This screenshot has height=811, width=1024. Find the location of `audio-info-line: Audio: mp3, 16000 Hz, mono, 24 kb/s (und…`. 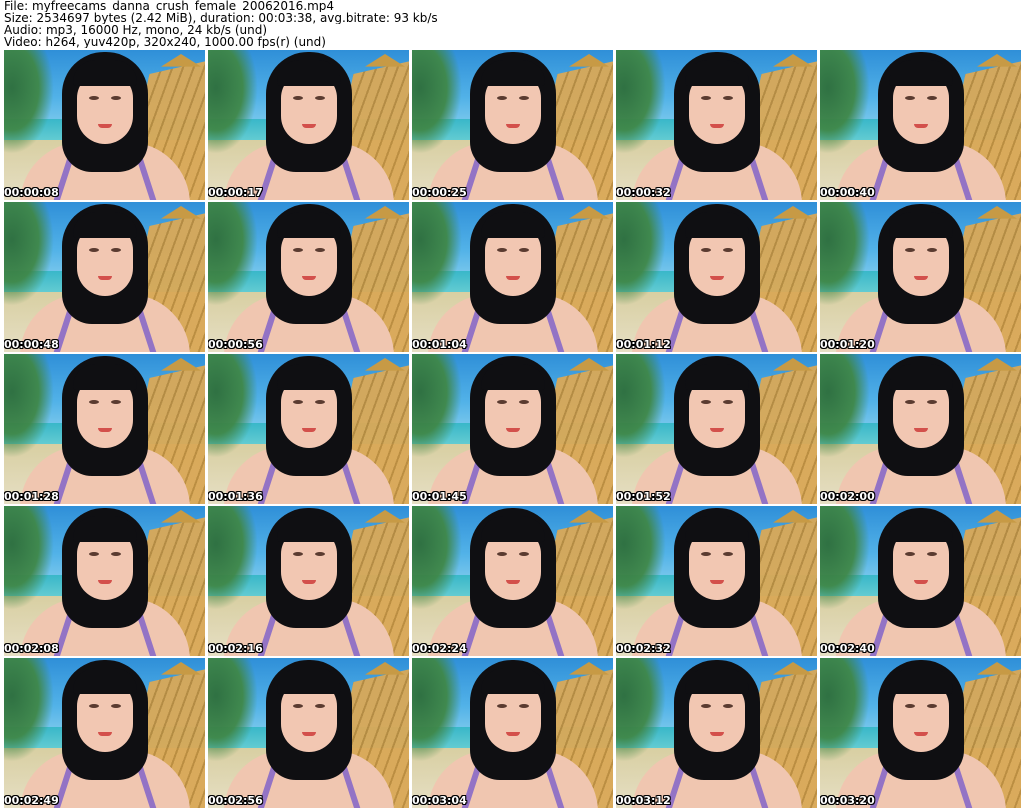

audio-info-line: Audio: mp3, 16000 Hz, mono, 24 kb/s (und… is located at coordinates (136, 30).